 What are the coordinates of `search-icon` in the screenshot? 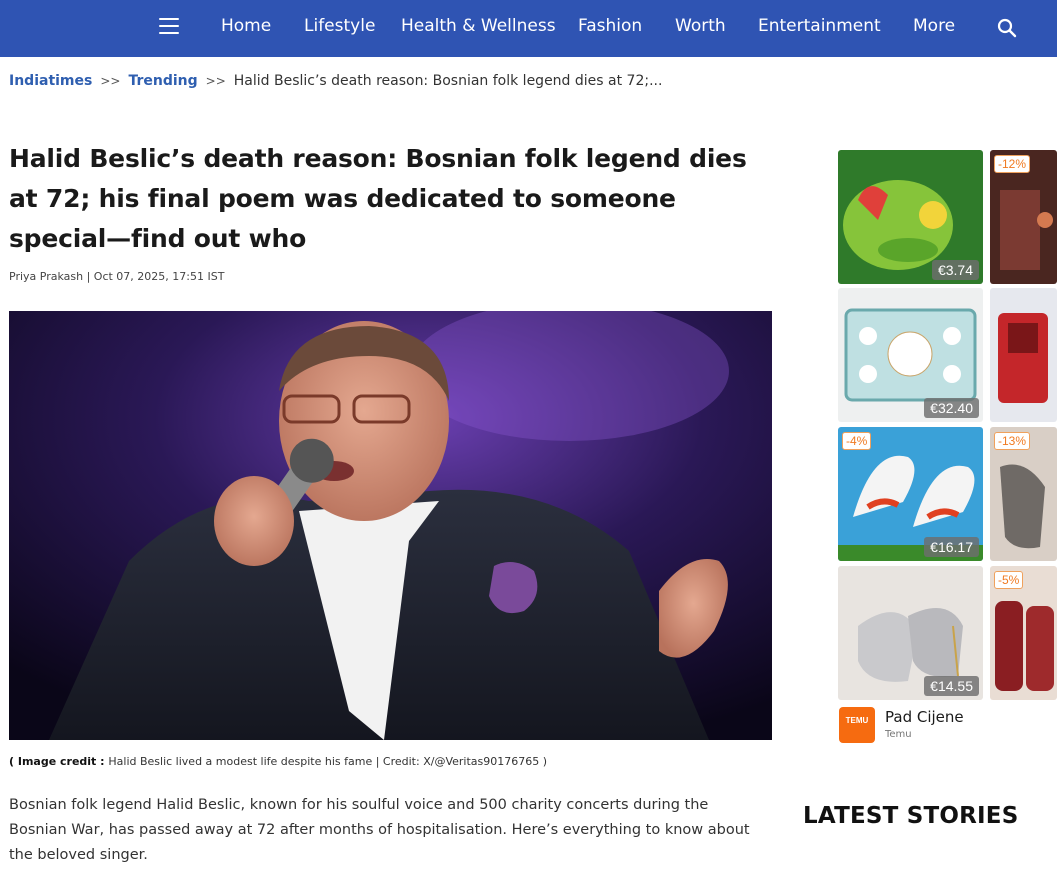 It's located at (1007, 28).